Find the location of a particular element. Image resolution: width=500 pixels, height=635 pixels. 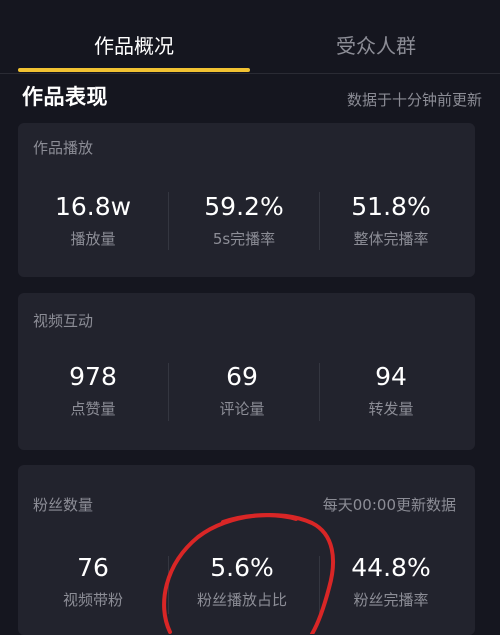

like-count-metric: 978 点赞量 is located at coordinates (93, 390).